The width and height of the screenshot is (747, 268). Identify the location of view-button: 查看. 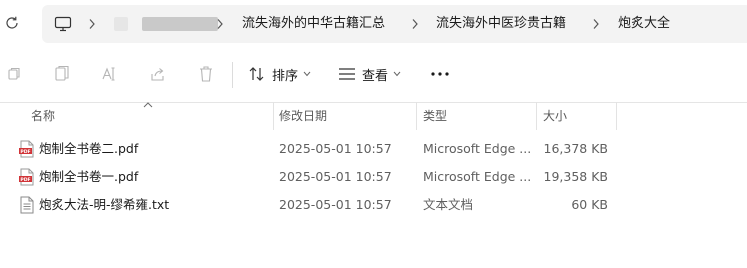
(369, 74).